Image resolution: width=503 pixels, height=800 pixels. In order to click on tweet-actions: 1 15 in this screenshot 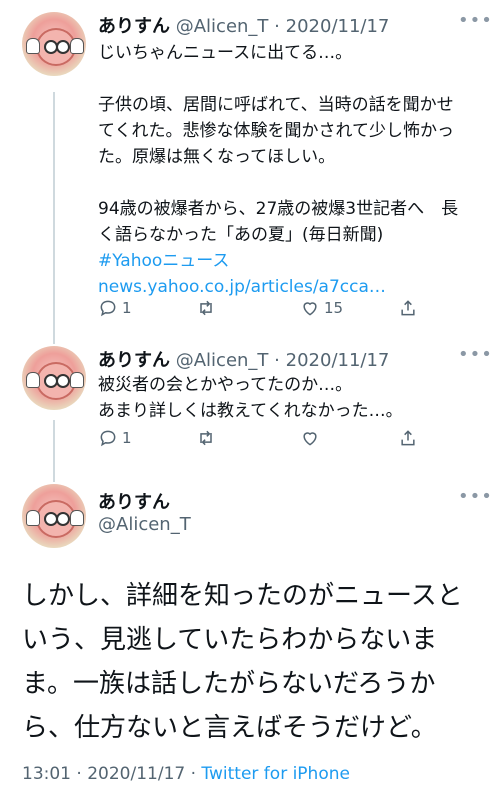, I will do `click(258, 310)`.